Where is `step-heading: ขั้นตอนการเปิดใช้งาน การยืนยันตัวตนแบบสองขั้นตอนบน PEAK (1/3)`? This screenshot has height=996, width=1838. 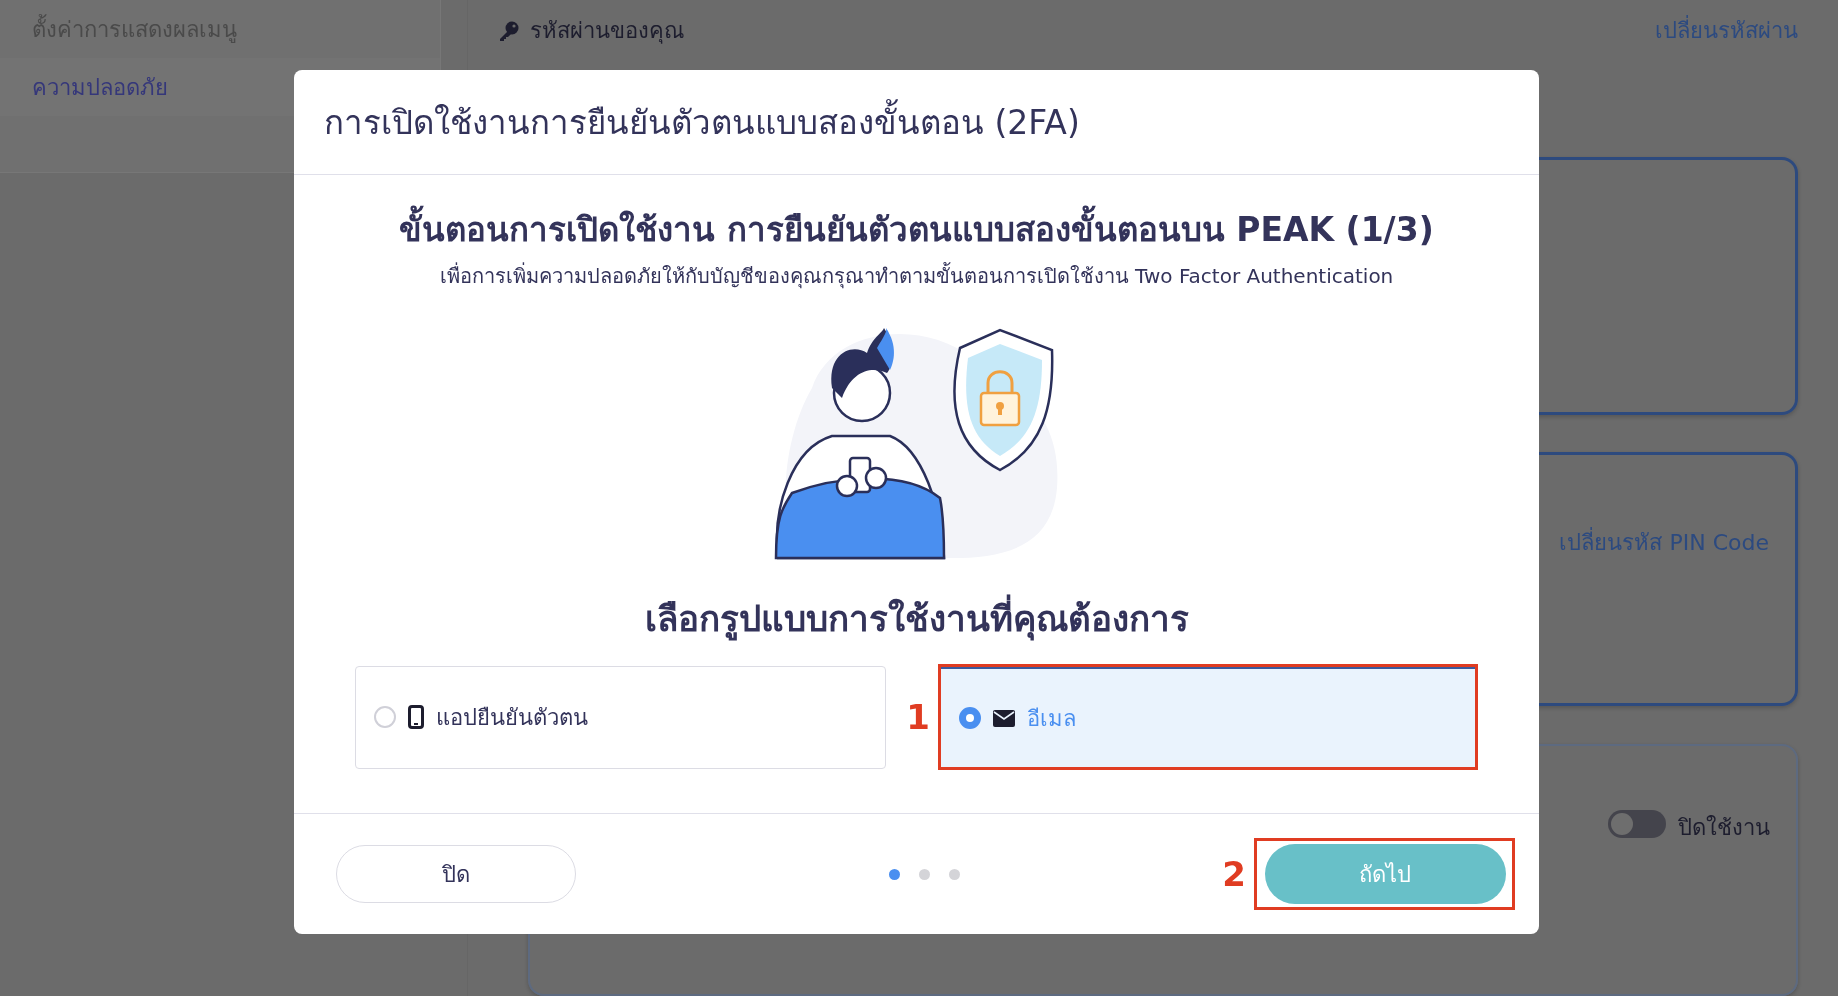 step-heading: ขั้นตอนการเปิดใช้งาน การยืนยันตัวตนแบบสองขั้นตอนบน PEAK (1/3) is located at coordinates (916, 229).